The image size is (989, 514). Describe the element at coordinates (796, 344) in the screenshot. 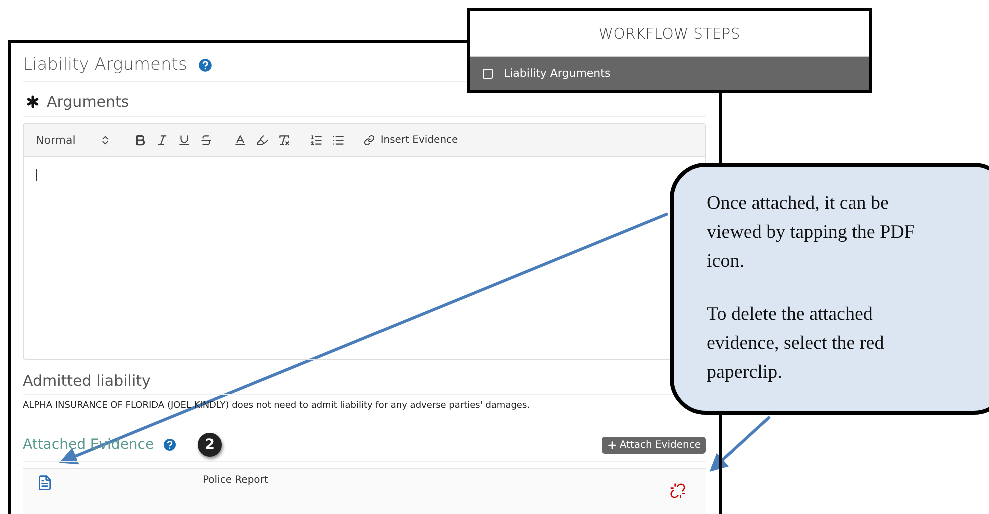

I see `callout-text: To delete the attached evidence, select the red paperclip.` at that location.